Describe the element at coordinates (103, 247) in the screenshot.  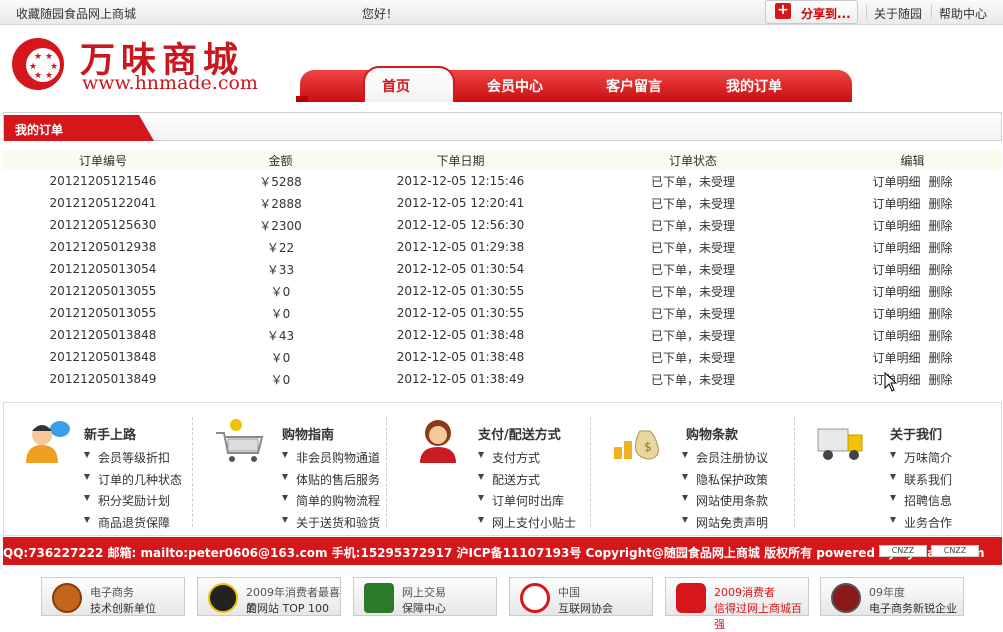
I see `order-id: 20121205012938` at that location.